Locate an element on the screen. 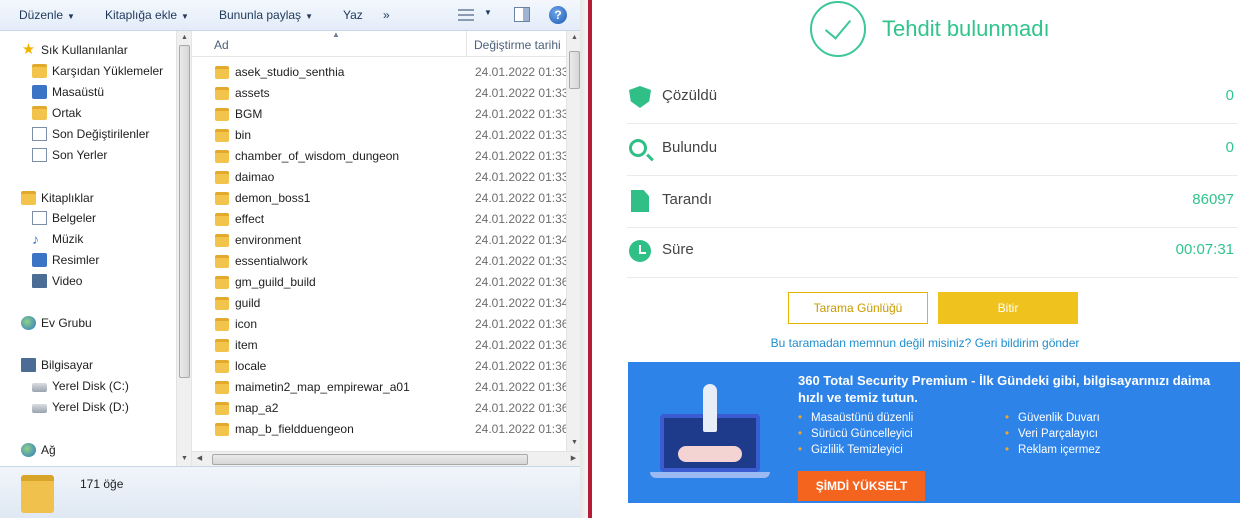 Image resolution: width=1258 pixels, height=518 pixels. file-list-header: ▲ Ad Değiştirme tarihi is located at coordinates (379, 43).